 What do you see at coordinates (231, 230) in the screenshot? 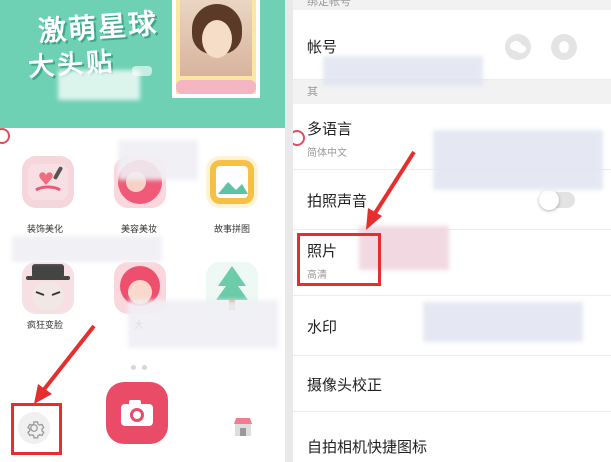
I see `story-collage-label: 故事拼图` at bounding box center [231, 230].